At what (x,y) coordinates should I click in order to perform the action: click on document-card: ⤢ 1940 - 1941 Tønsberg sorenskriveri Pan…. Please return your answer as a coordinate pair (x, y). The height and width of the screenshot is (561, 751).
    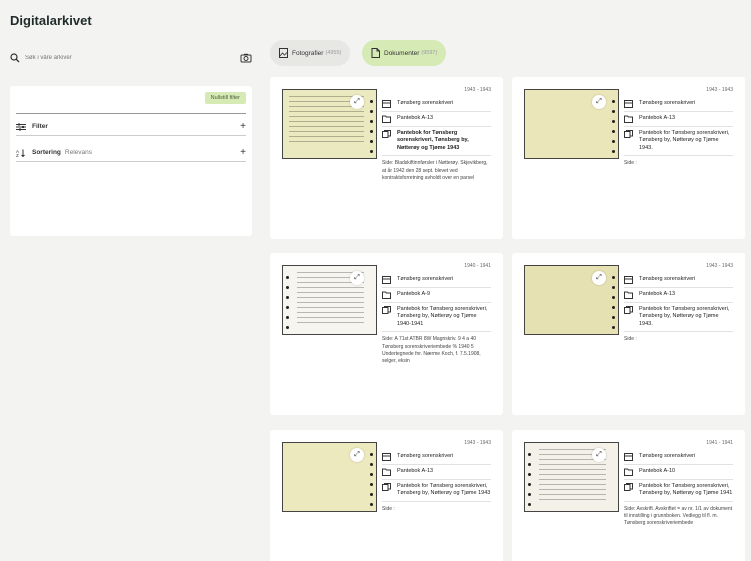
    Looking at the image, I should click on (386, 334).